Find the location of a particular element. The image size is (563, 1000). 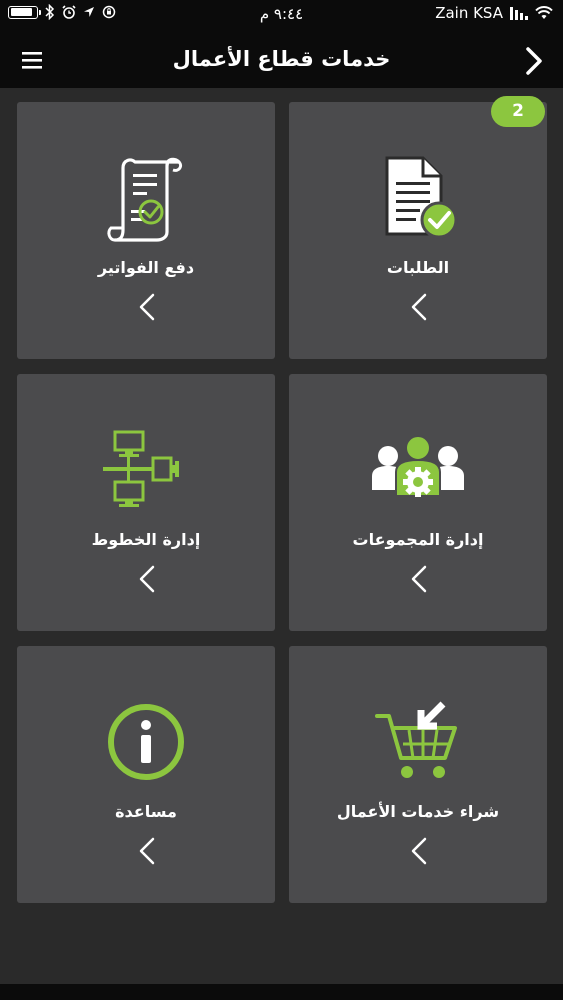

back-button is located at coordinates (534, 61).